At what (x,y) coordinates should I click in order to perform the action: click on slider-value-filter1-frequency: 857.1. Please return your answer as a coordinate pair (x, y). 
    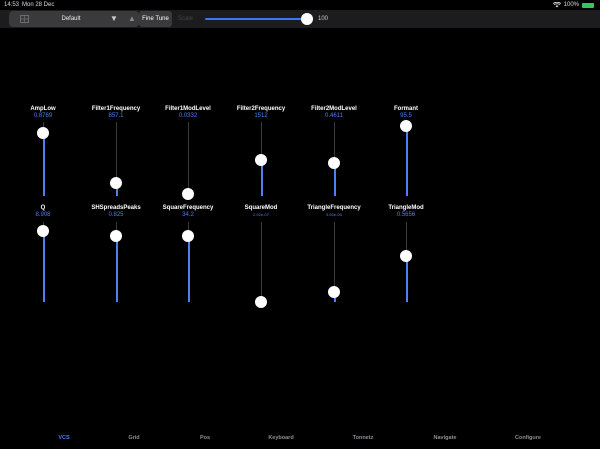
    Looking at the image, I should click on (116, 116).